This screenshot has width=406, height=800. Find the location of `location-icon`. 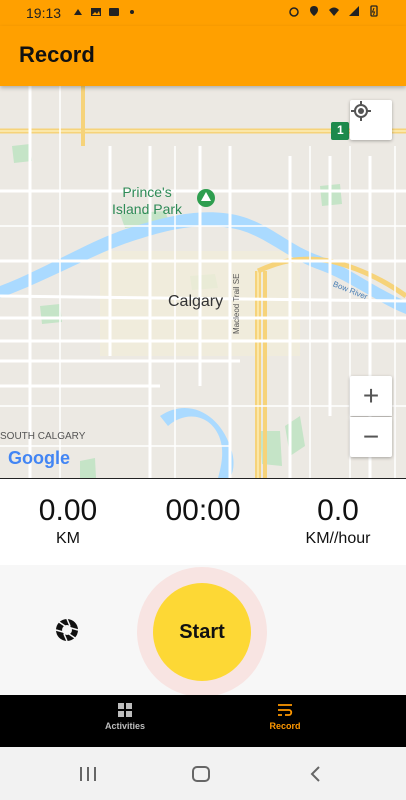

location-icon is located at coordinates (314, 11).